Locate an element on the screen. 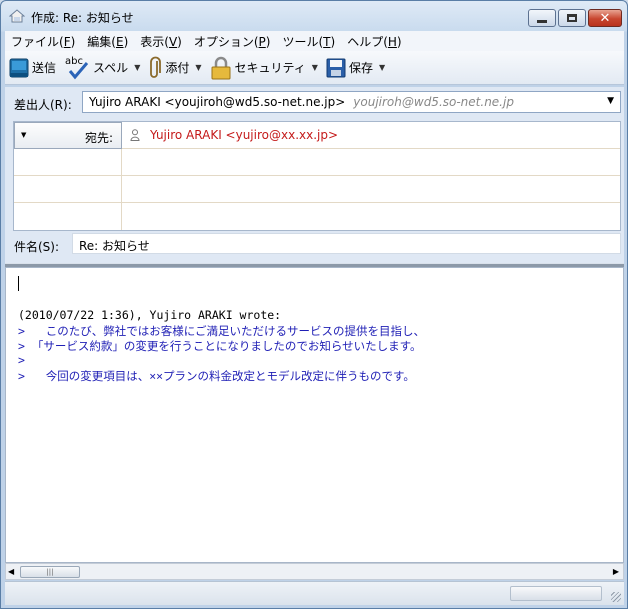  quoted-line: > 今回の変更項目は、××プランの料金改定とモデル改定に伴うものです。 is located at coordinates (216, 376).